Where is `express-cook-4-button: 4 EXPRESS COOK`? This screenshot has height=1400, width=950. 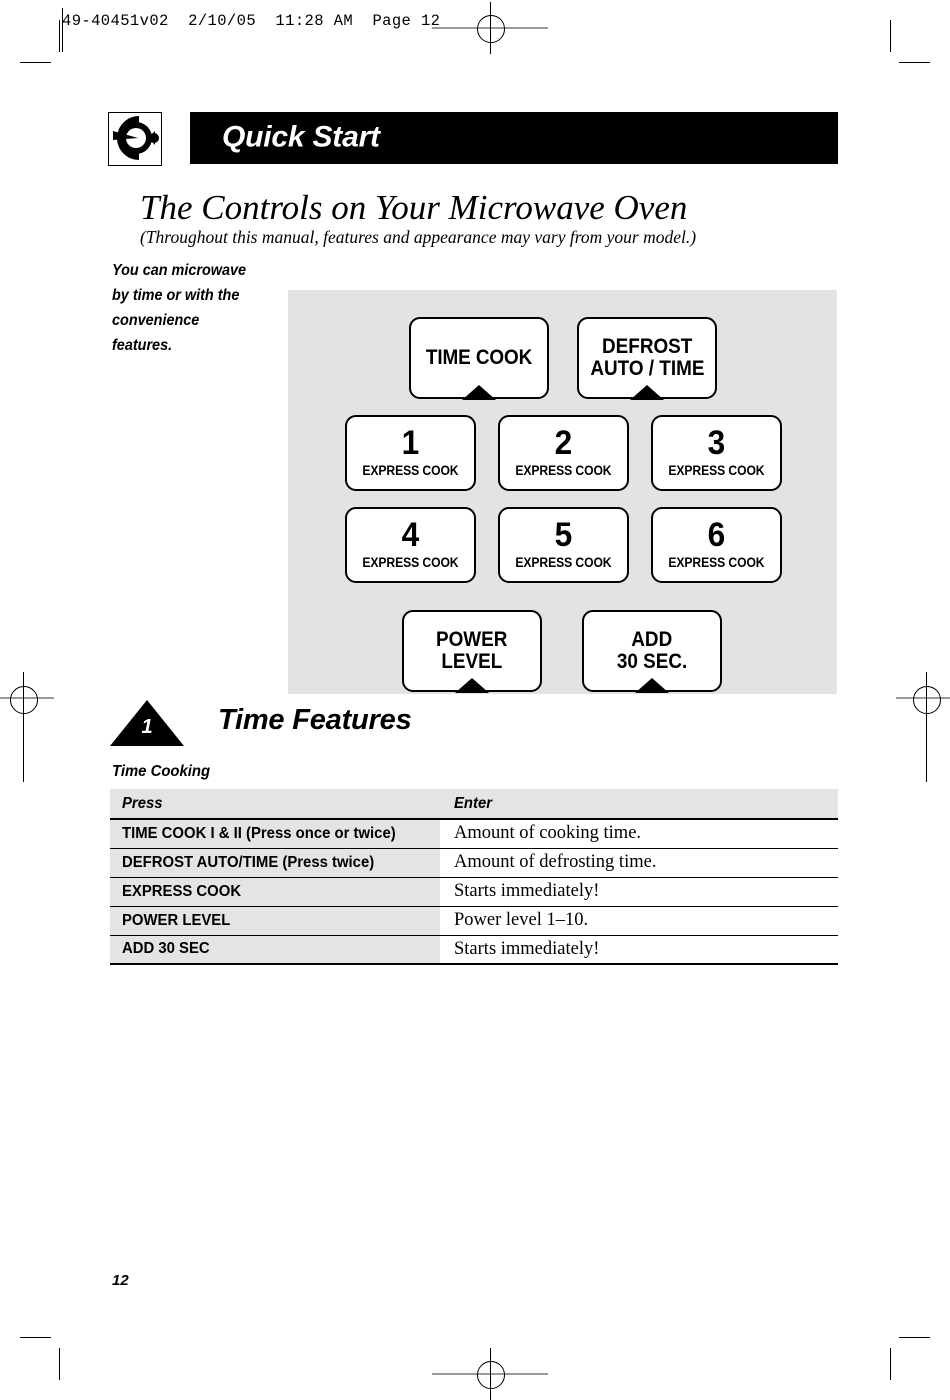 express-cook-4-button: 4 EXPRESS COOK is located at coordinates (410, 545).